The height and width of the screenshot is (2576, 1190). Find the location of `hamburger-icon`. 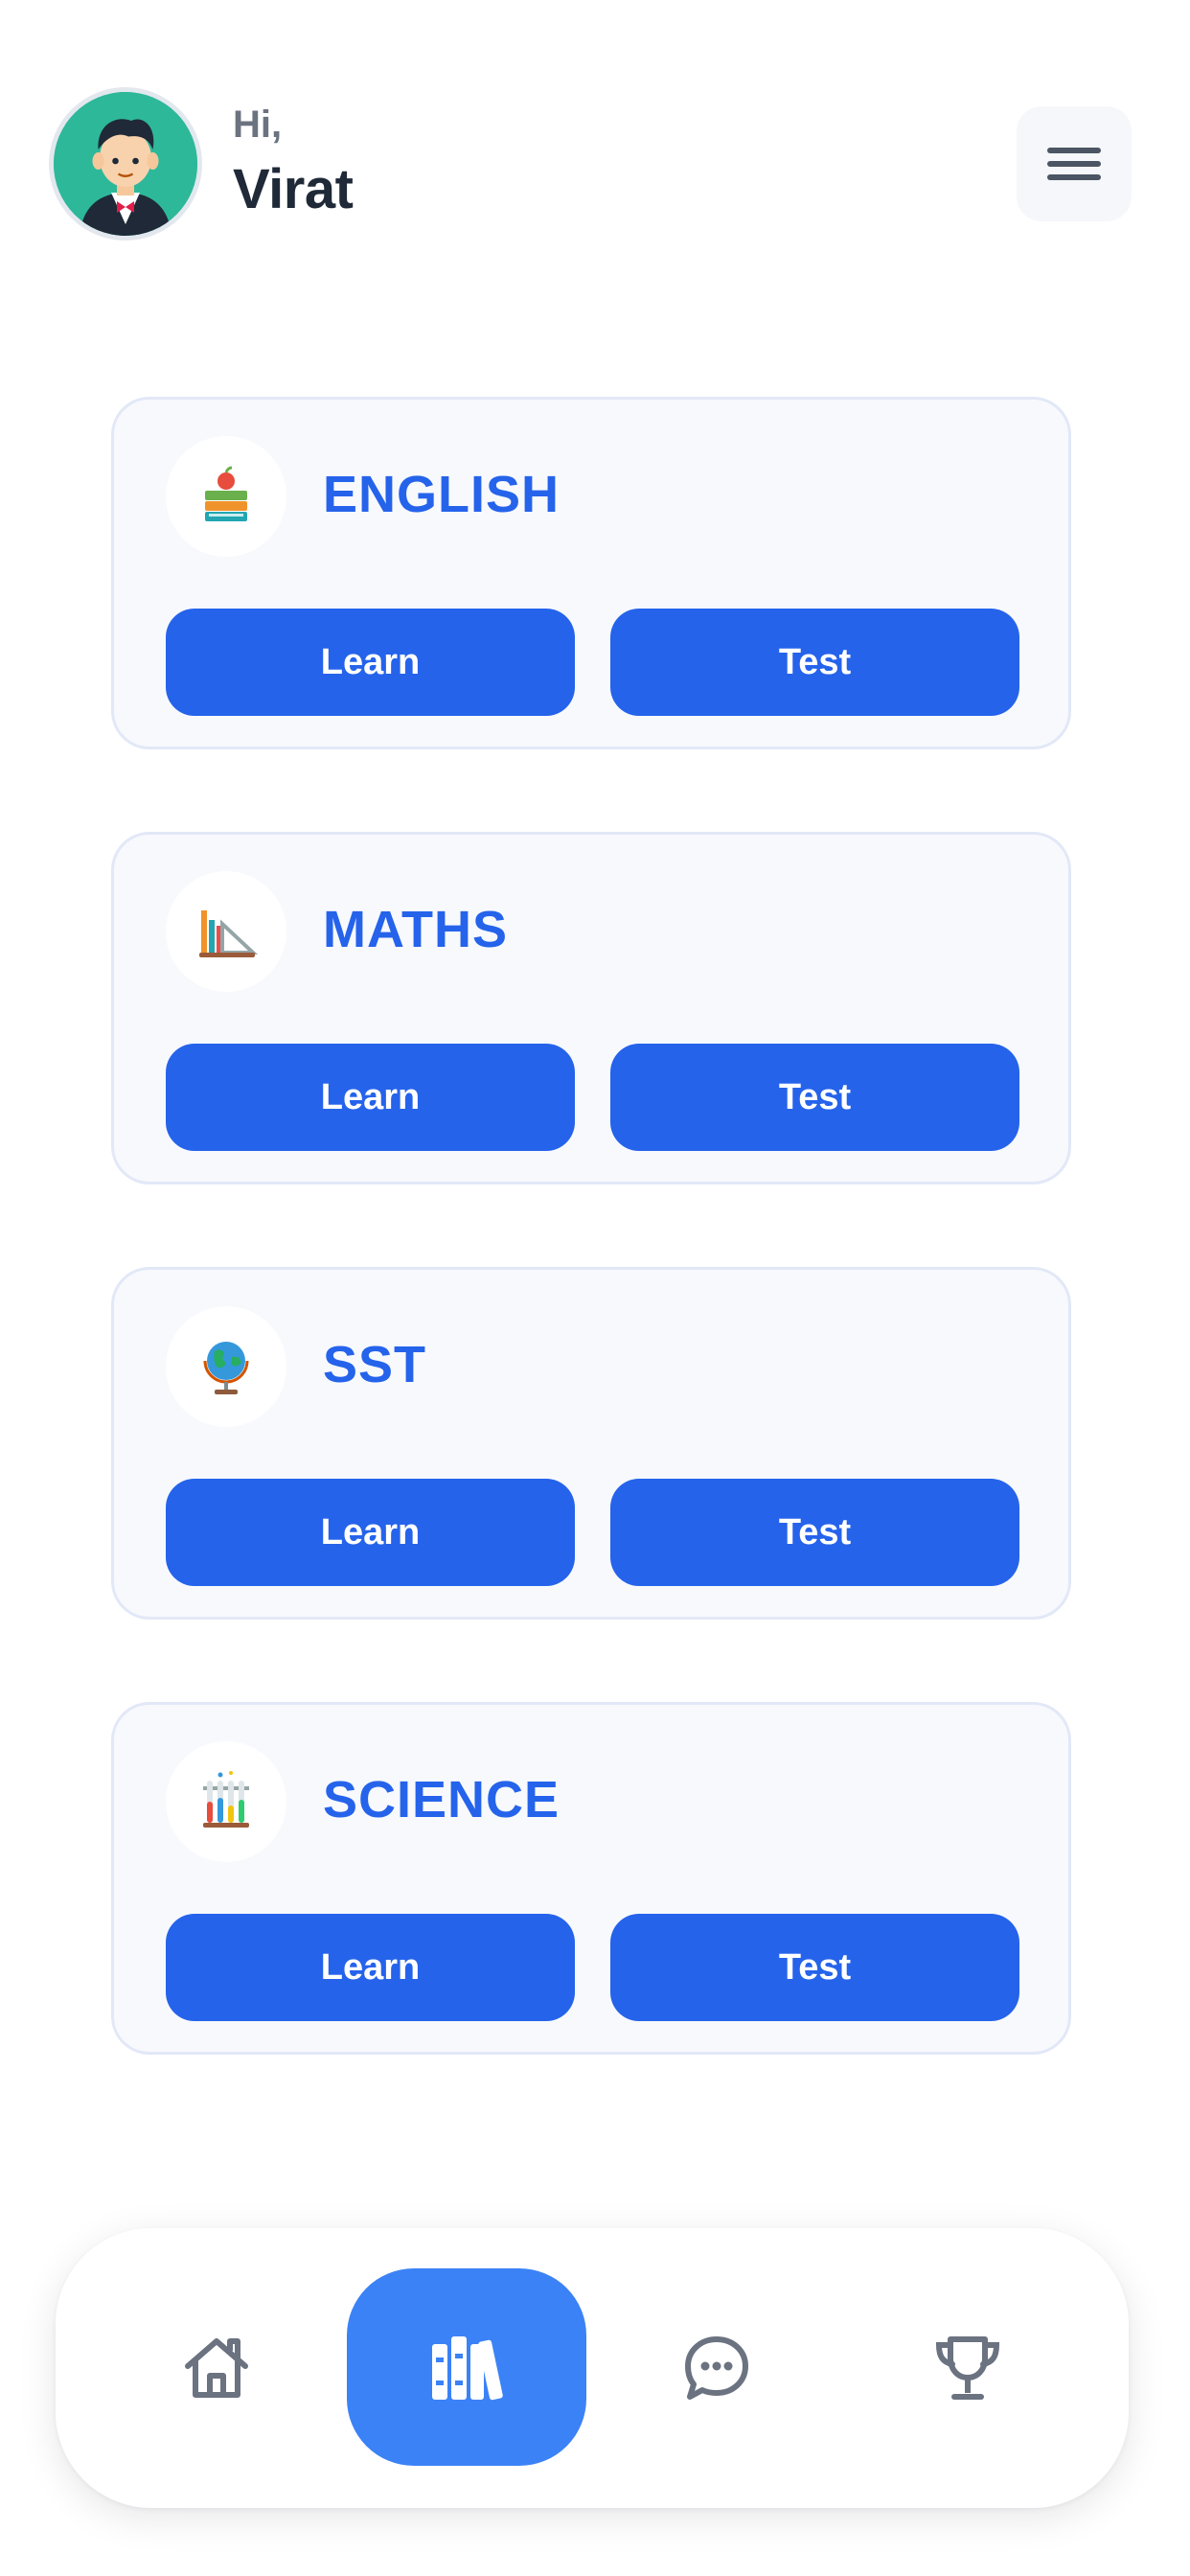

hamburger-icon is located at coordinates (1074, 164).